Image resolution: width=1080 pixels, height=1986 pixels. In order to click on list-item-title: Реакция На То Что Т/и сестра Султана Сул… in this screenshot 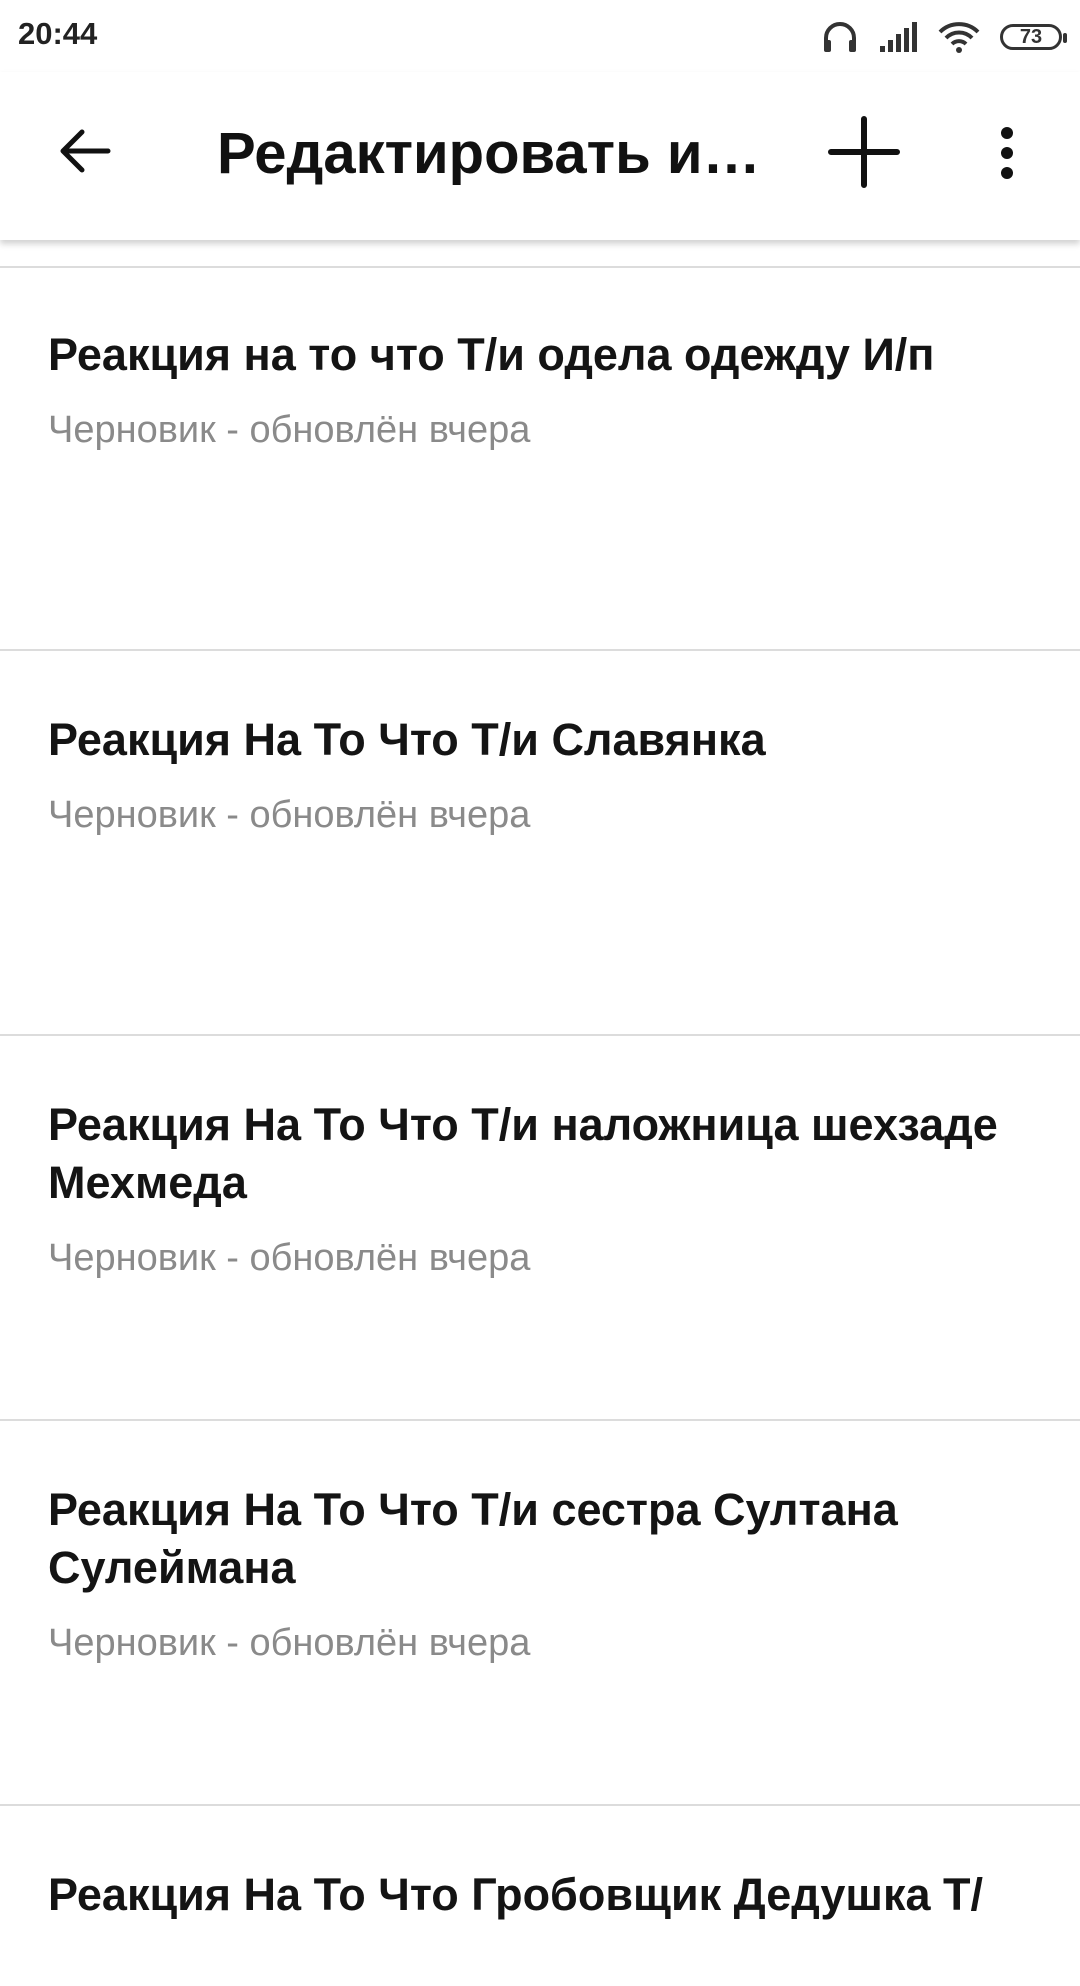, I will do `click(473, 1538)`.